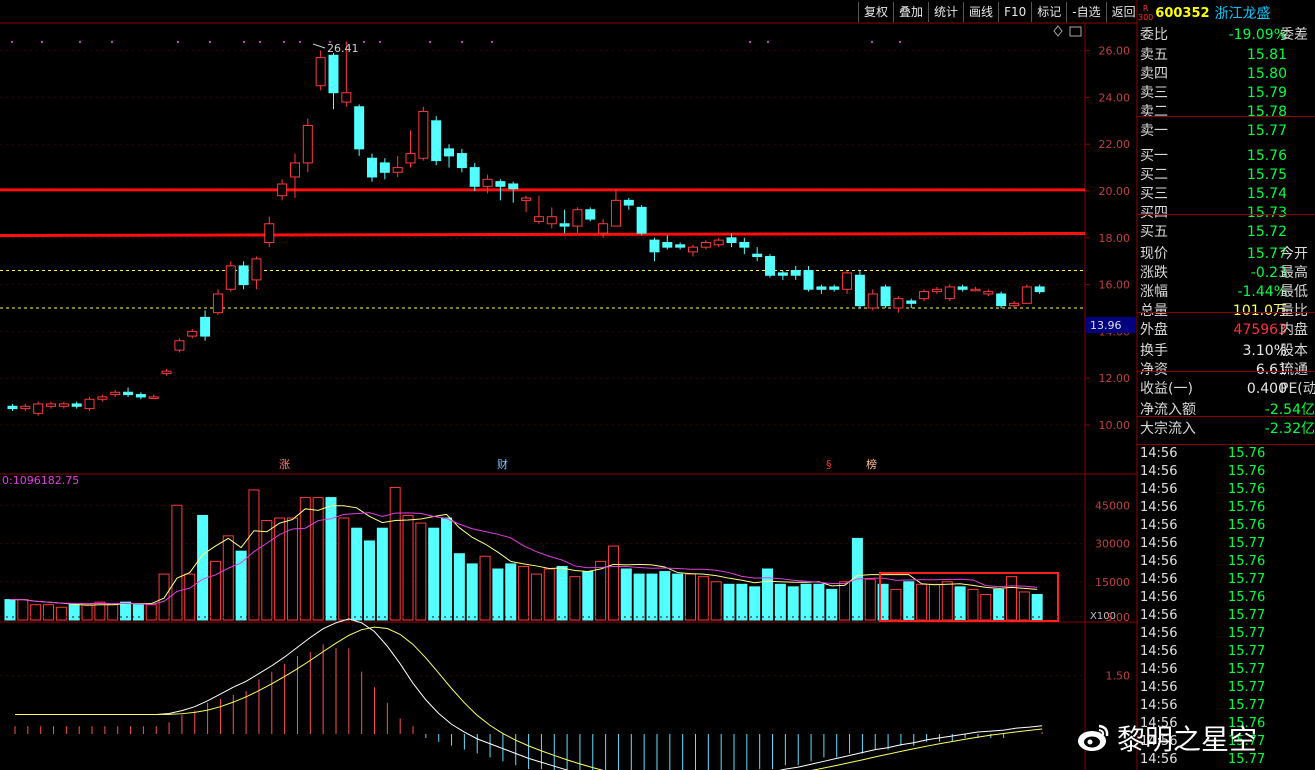  What do you see at coordinates (1154, 254) in the screenshot?
I see `quote-label: 现价` at bounding box center [1154, 254].